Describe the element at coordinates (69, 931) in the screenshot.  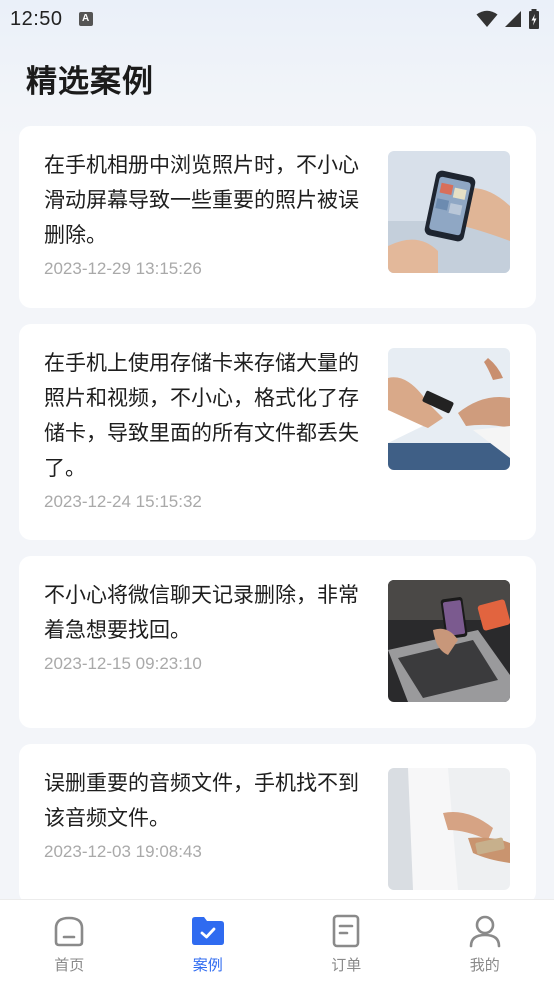
I see `home-icon` at that location.